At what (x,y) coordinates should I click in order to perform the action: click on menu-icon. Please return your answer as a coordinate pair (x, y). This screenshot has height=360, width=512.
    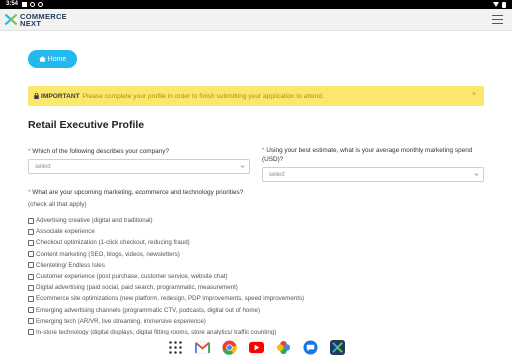
    Looking at the image, I should click on (497, 19).